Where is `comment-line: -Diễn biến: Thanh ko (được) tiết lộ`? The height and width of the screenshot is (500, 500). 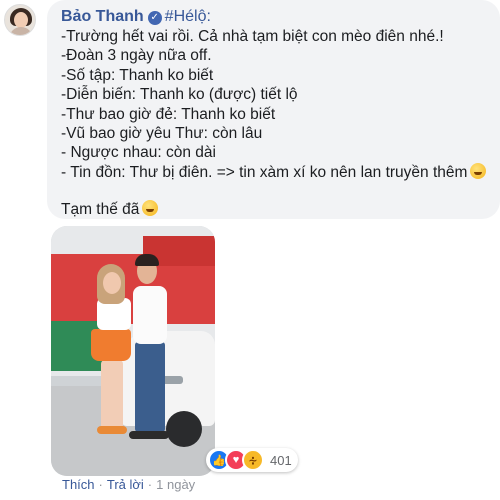
comment-line: -Diễn biến: Thanh ko (được) tiết lộ is located at coordinates (179, 95).